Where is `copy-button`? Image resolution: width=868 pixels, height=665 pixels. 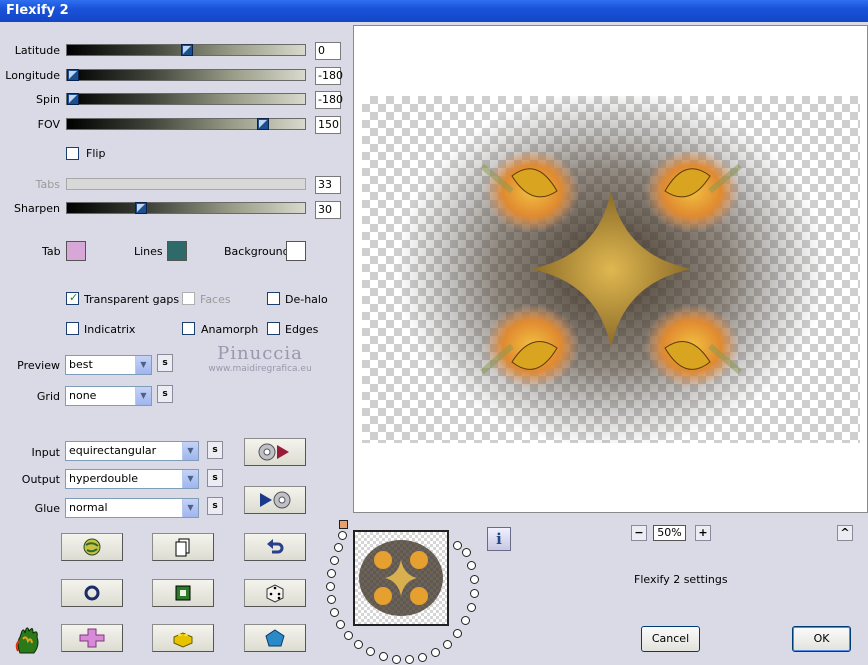
copy-button is located at coordinates (183, 547).